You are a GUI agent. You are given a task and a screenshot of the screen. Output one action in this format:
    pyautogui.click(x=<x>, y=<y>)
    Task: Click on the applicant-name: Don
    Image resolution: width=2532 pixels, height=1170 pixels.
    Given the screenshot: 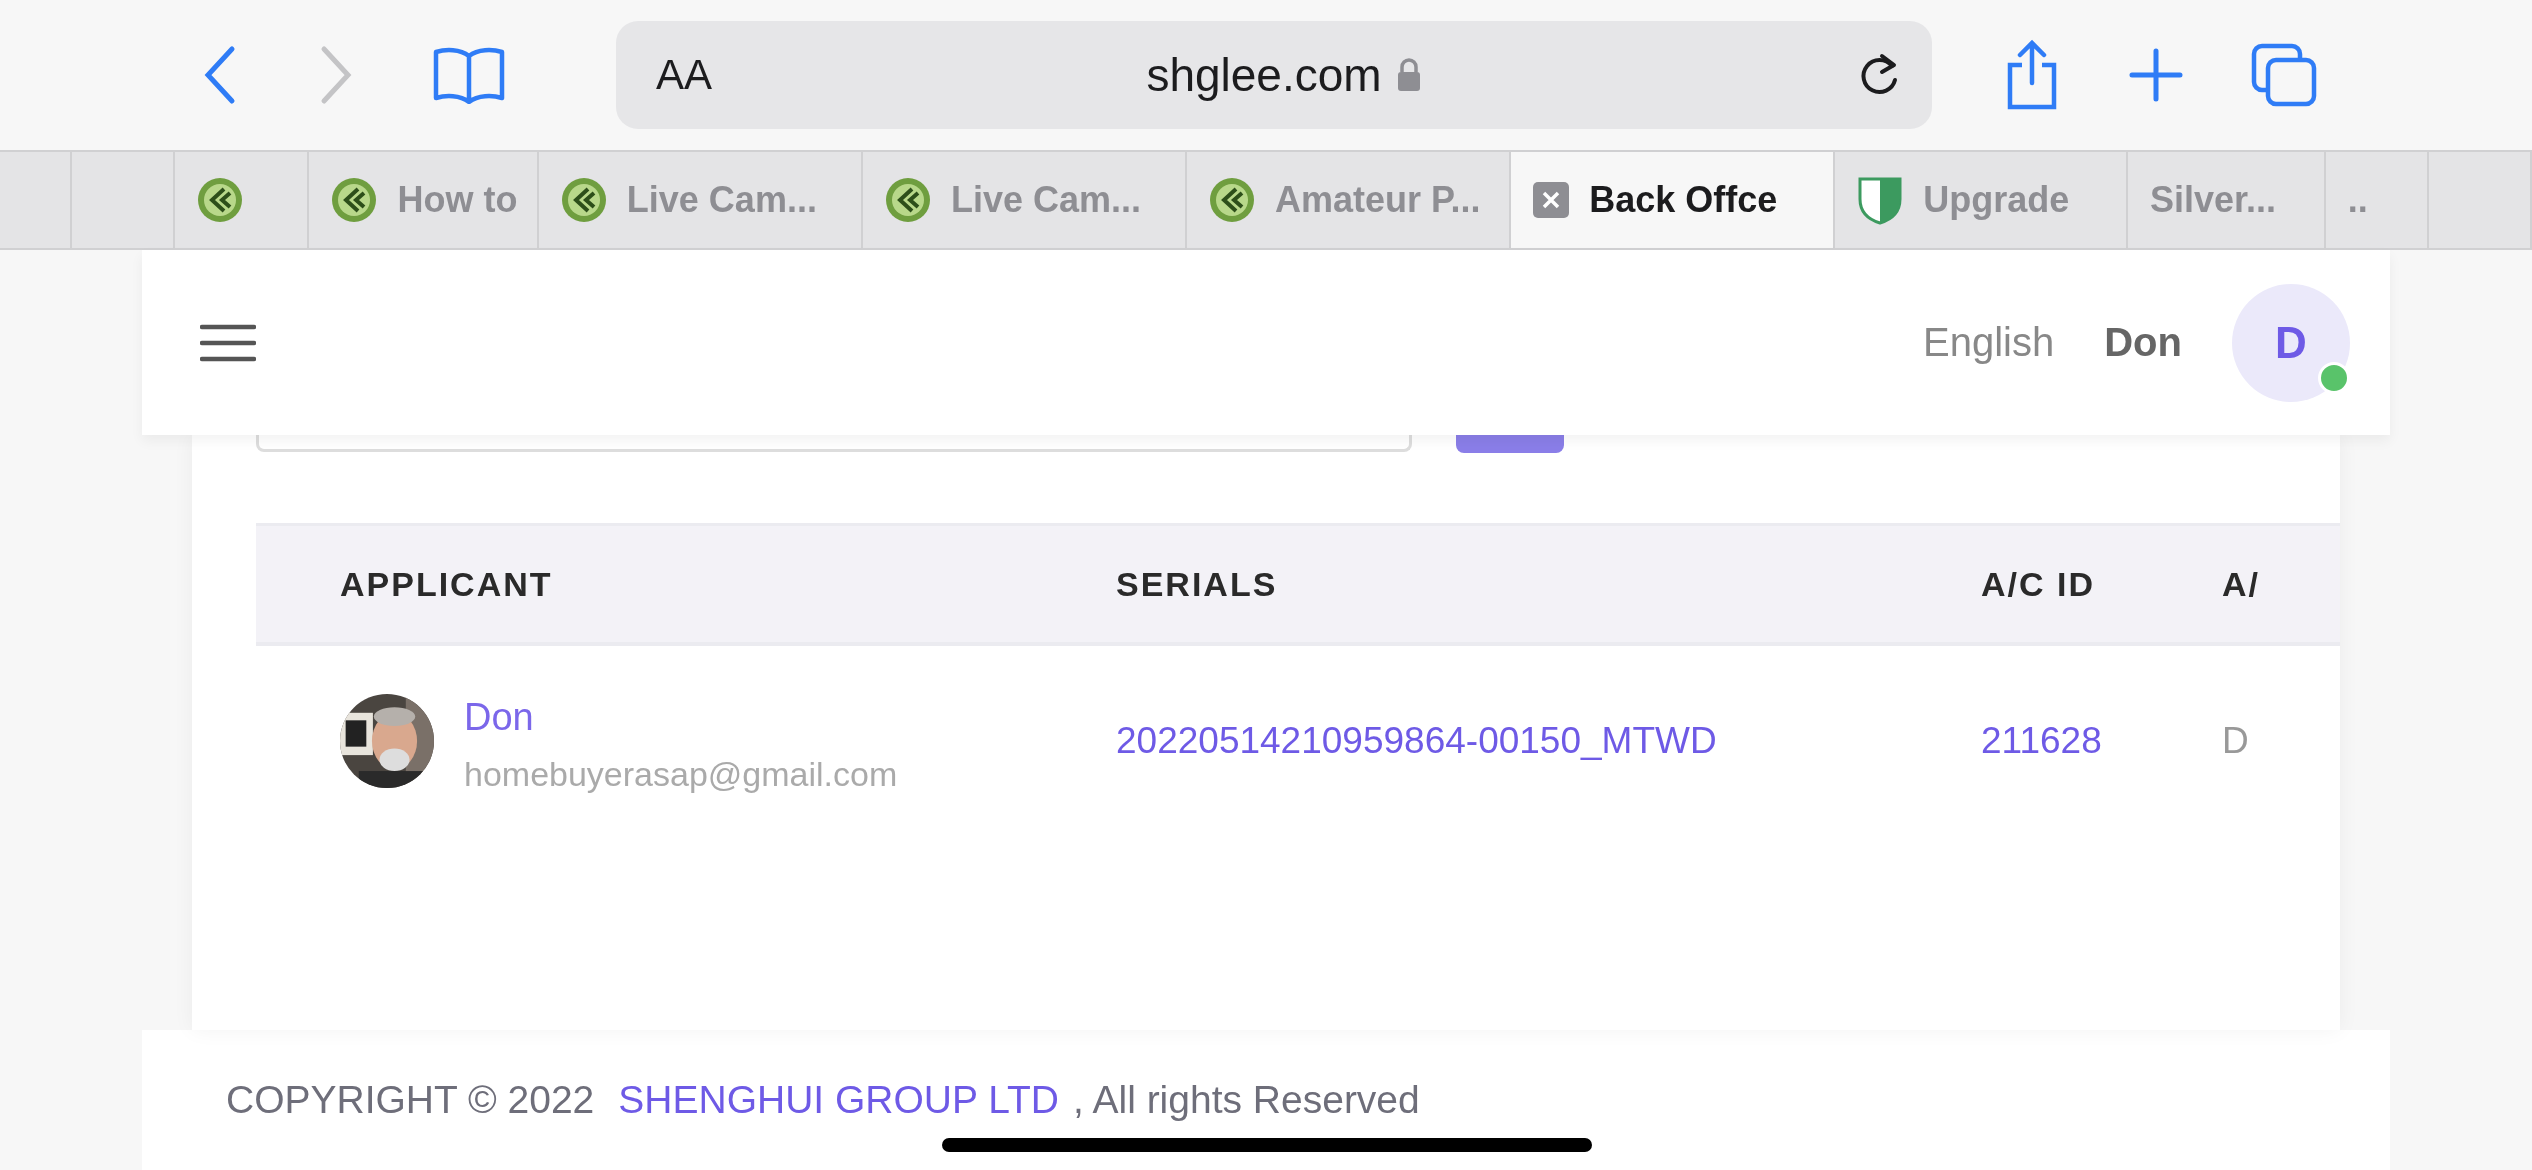 What is the action you would take?
    pyautogui.click(x=681, y=717)
    